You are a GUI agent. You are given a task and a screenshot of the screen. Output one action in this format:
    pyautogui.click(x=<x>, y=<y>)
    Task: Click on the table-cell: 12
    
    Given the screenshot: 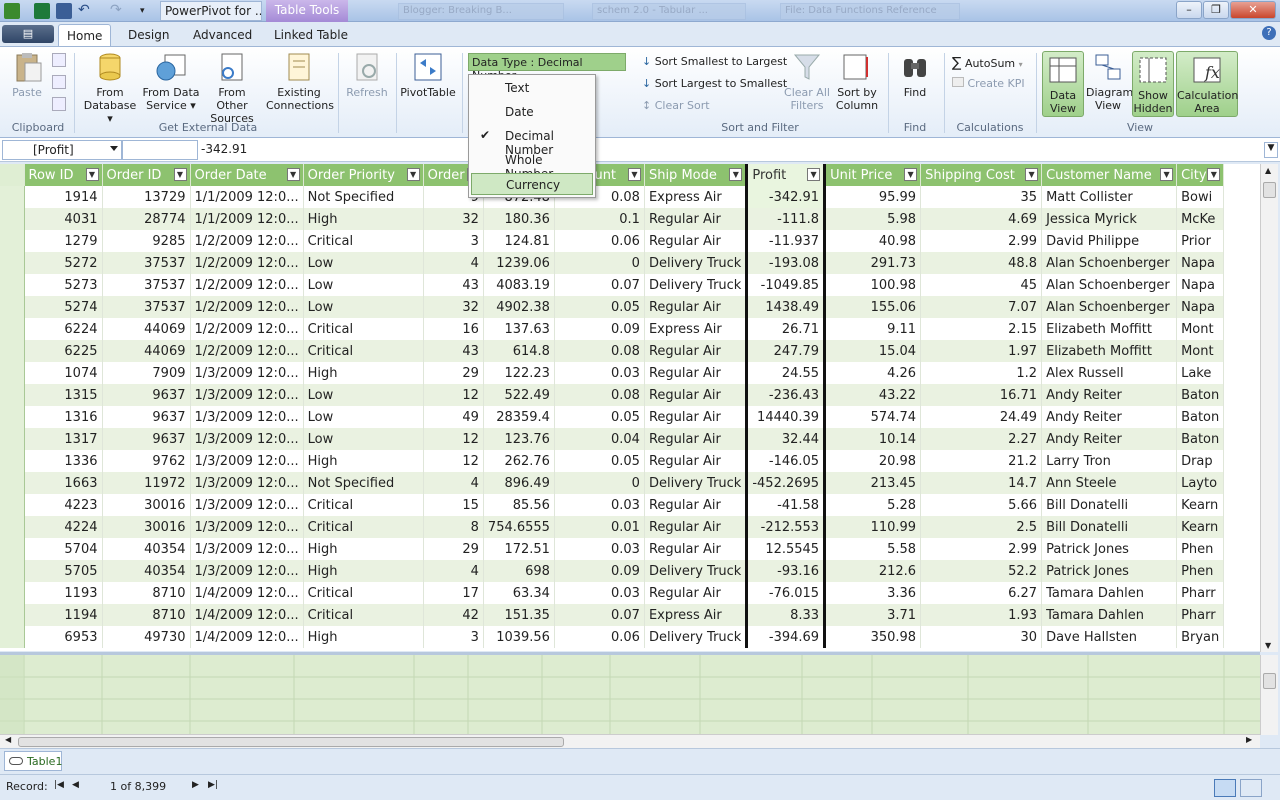 What is the action you would take?
    pyautogui.click(x=453, y=461)
    